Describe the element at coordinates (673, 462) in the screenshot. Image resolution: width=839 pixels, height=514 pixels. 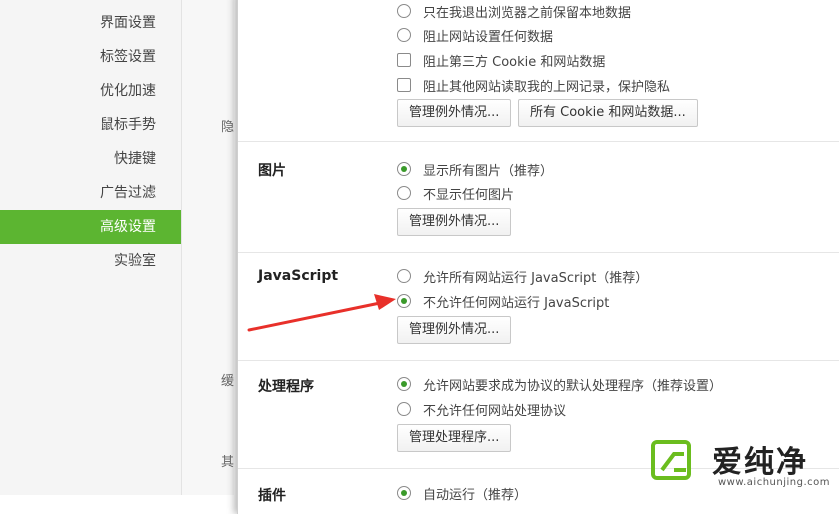
I see `logo-check-icon` at that location.